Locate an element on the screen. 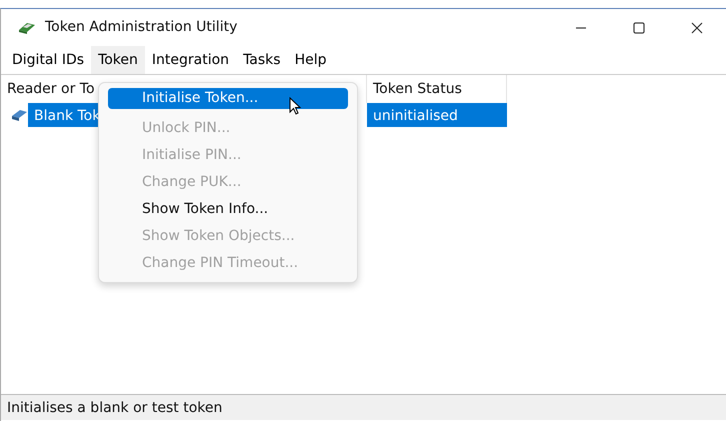 This screenshot has width=726, height=421. token-icon is located at coordinates (19, 115).